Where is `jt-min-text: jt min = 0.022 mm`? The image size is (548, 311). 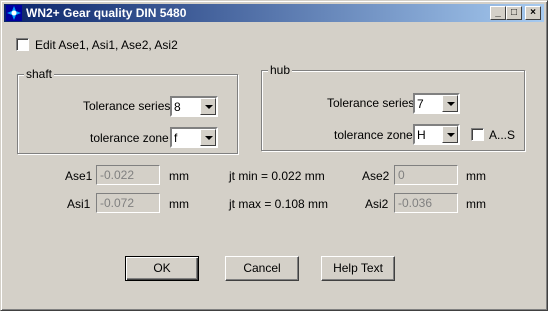 jt-min-text: jt min = 0.022 mm is located at coordinates (277, 176).